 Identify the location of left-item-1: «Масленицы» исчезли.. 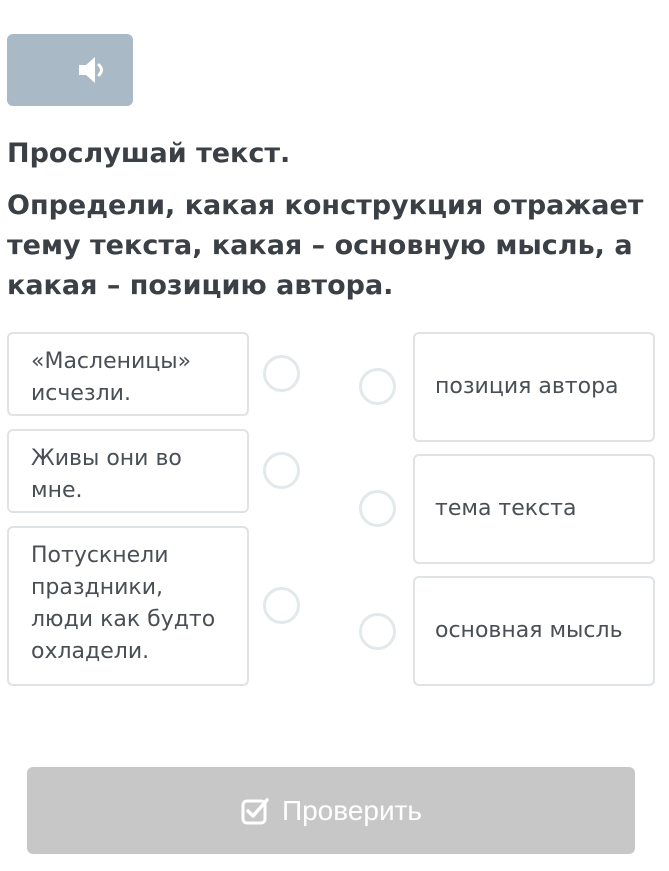
(128, 374).